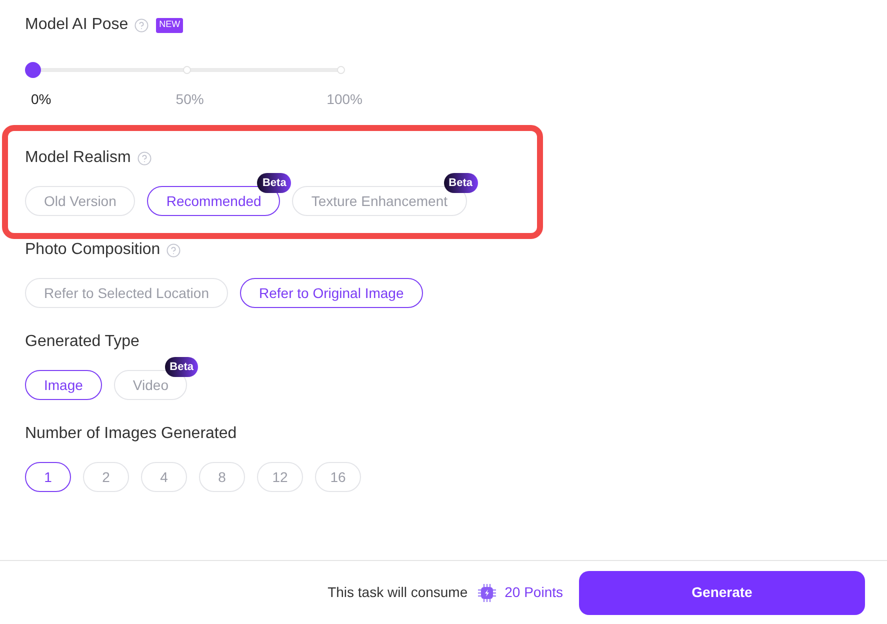 This screenshot has height=624, width=887. Describe the element at coordinates (33, 70) in the screenshot. I see `slider-thumb` at that location.